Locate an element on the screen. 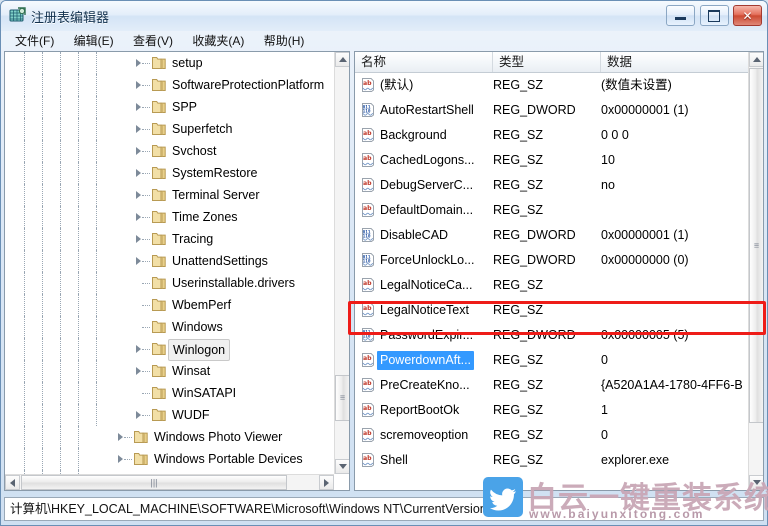 Image resolution: width=768 pixels, height=526 pixels. tree-item-unattendsettings: UnattendSettings is located at coordinates (169, 261).